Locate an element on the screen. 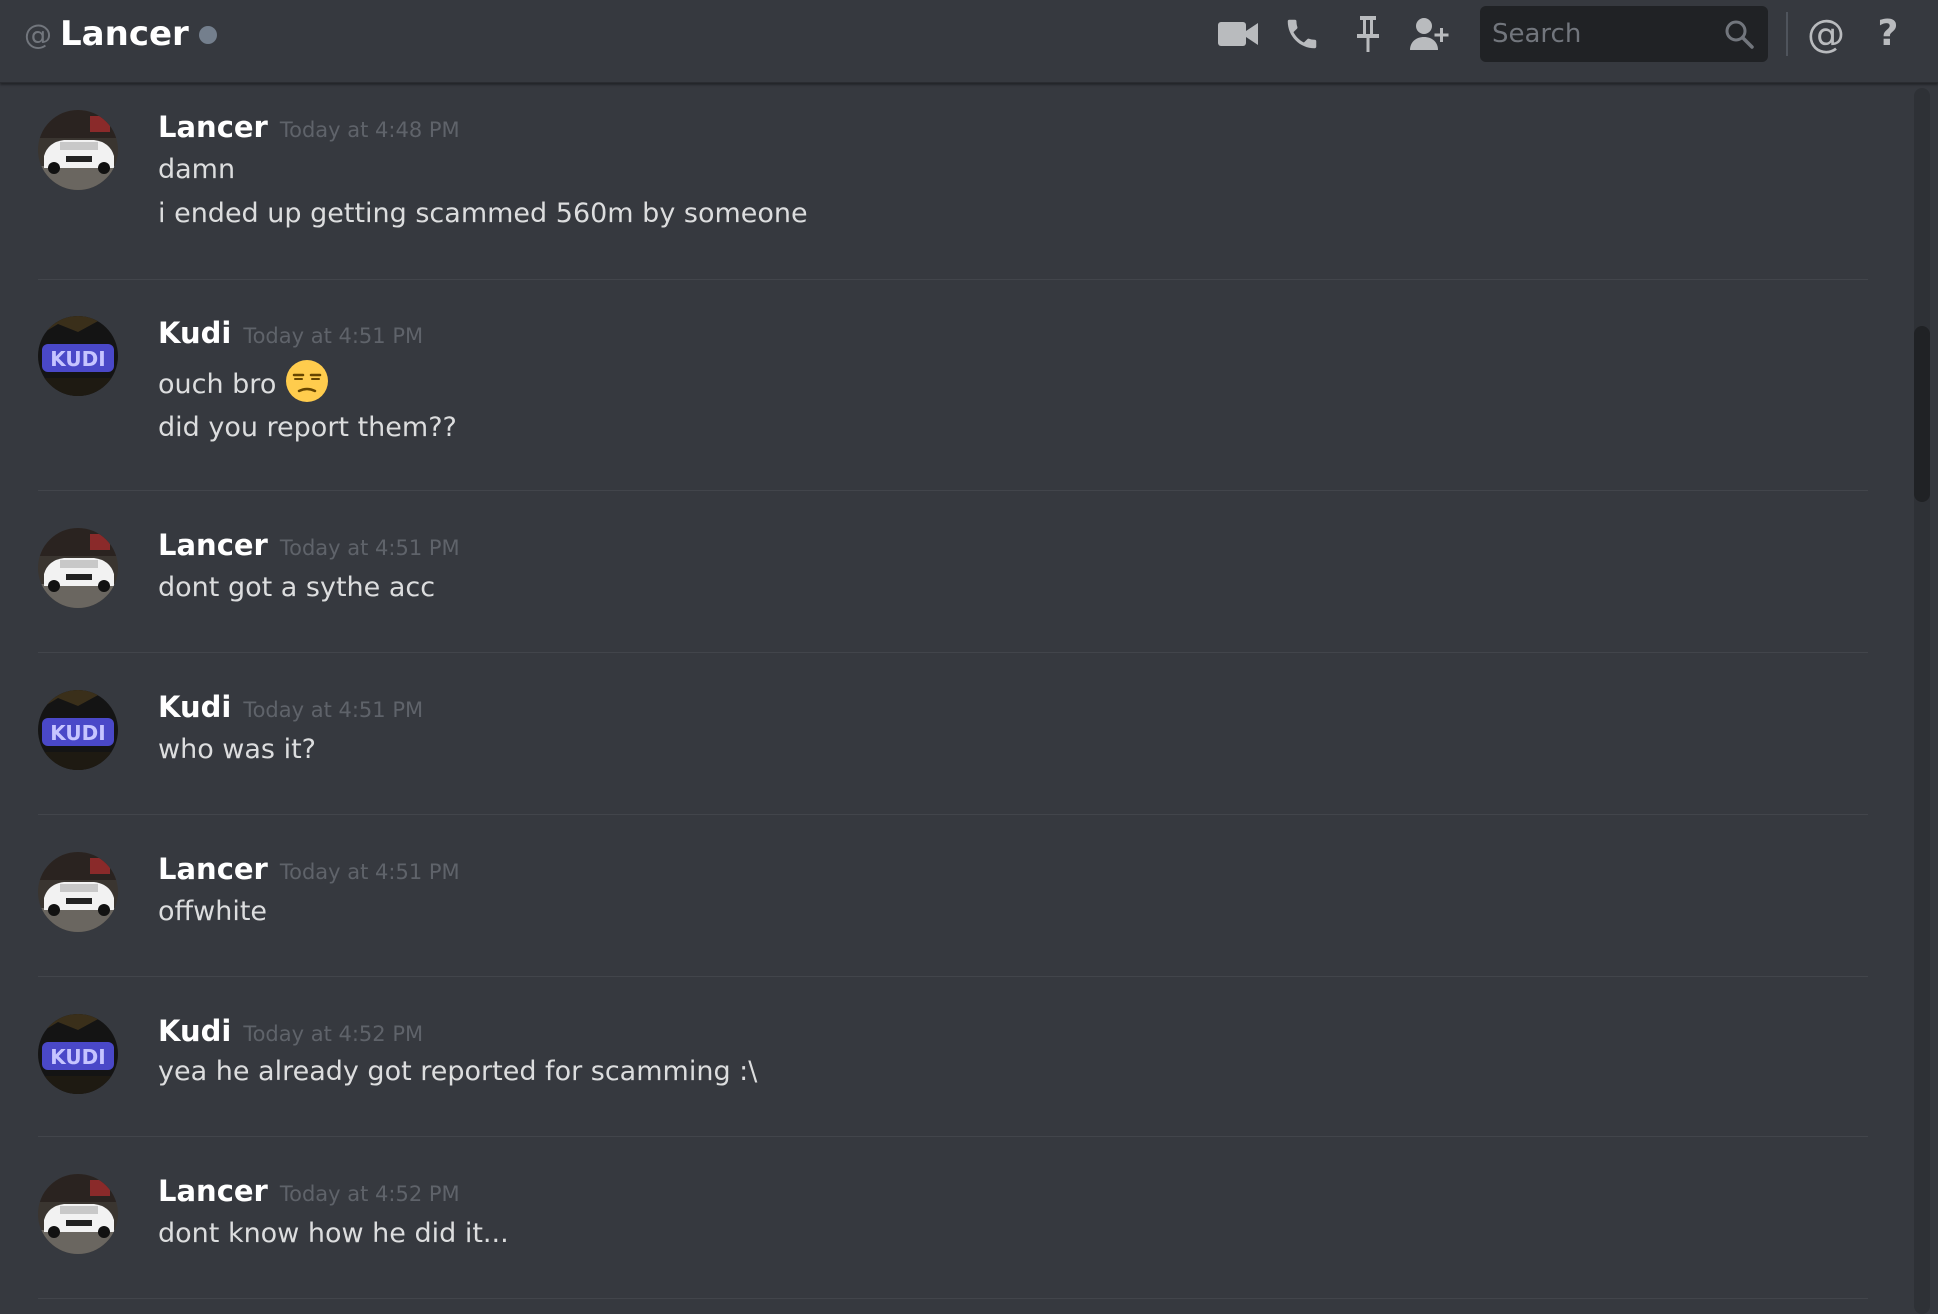 This screenshot has width=1938, height=1314. message-text: damn is located at coordinates (197, 169).